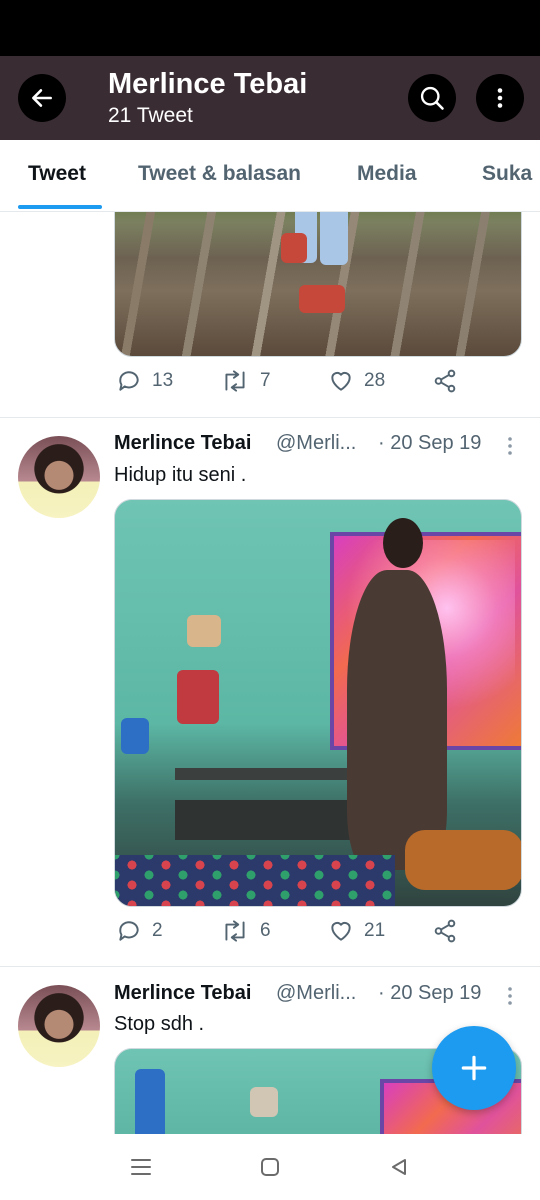 This screenshot has width=540, height=1200. I want to click on retweet-count: 6, so click(265, 930).